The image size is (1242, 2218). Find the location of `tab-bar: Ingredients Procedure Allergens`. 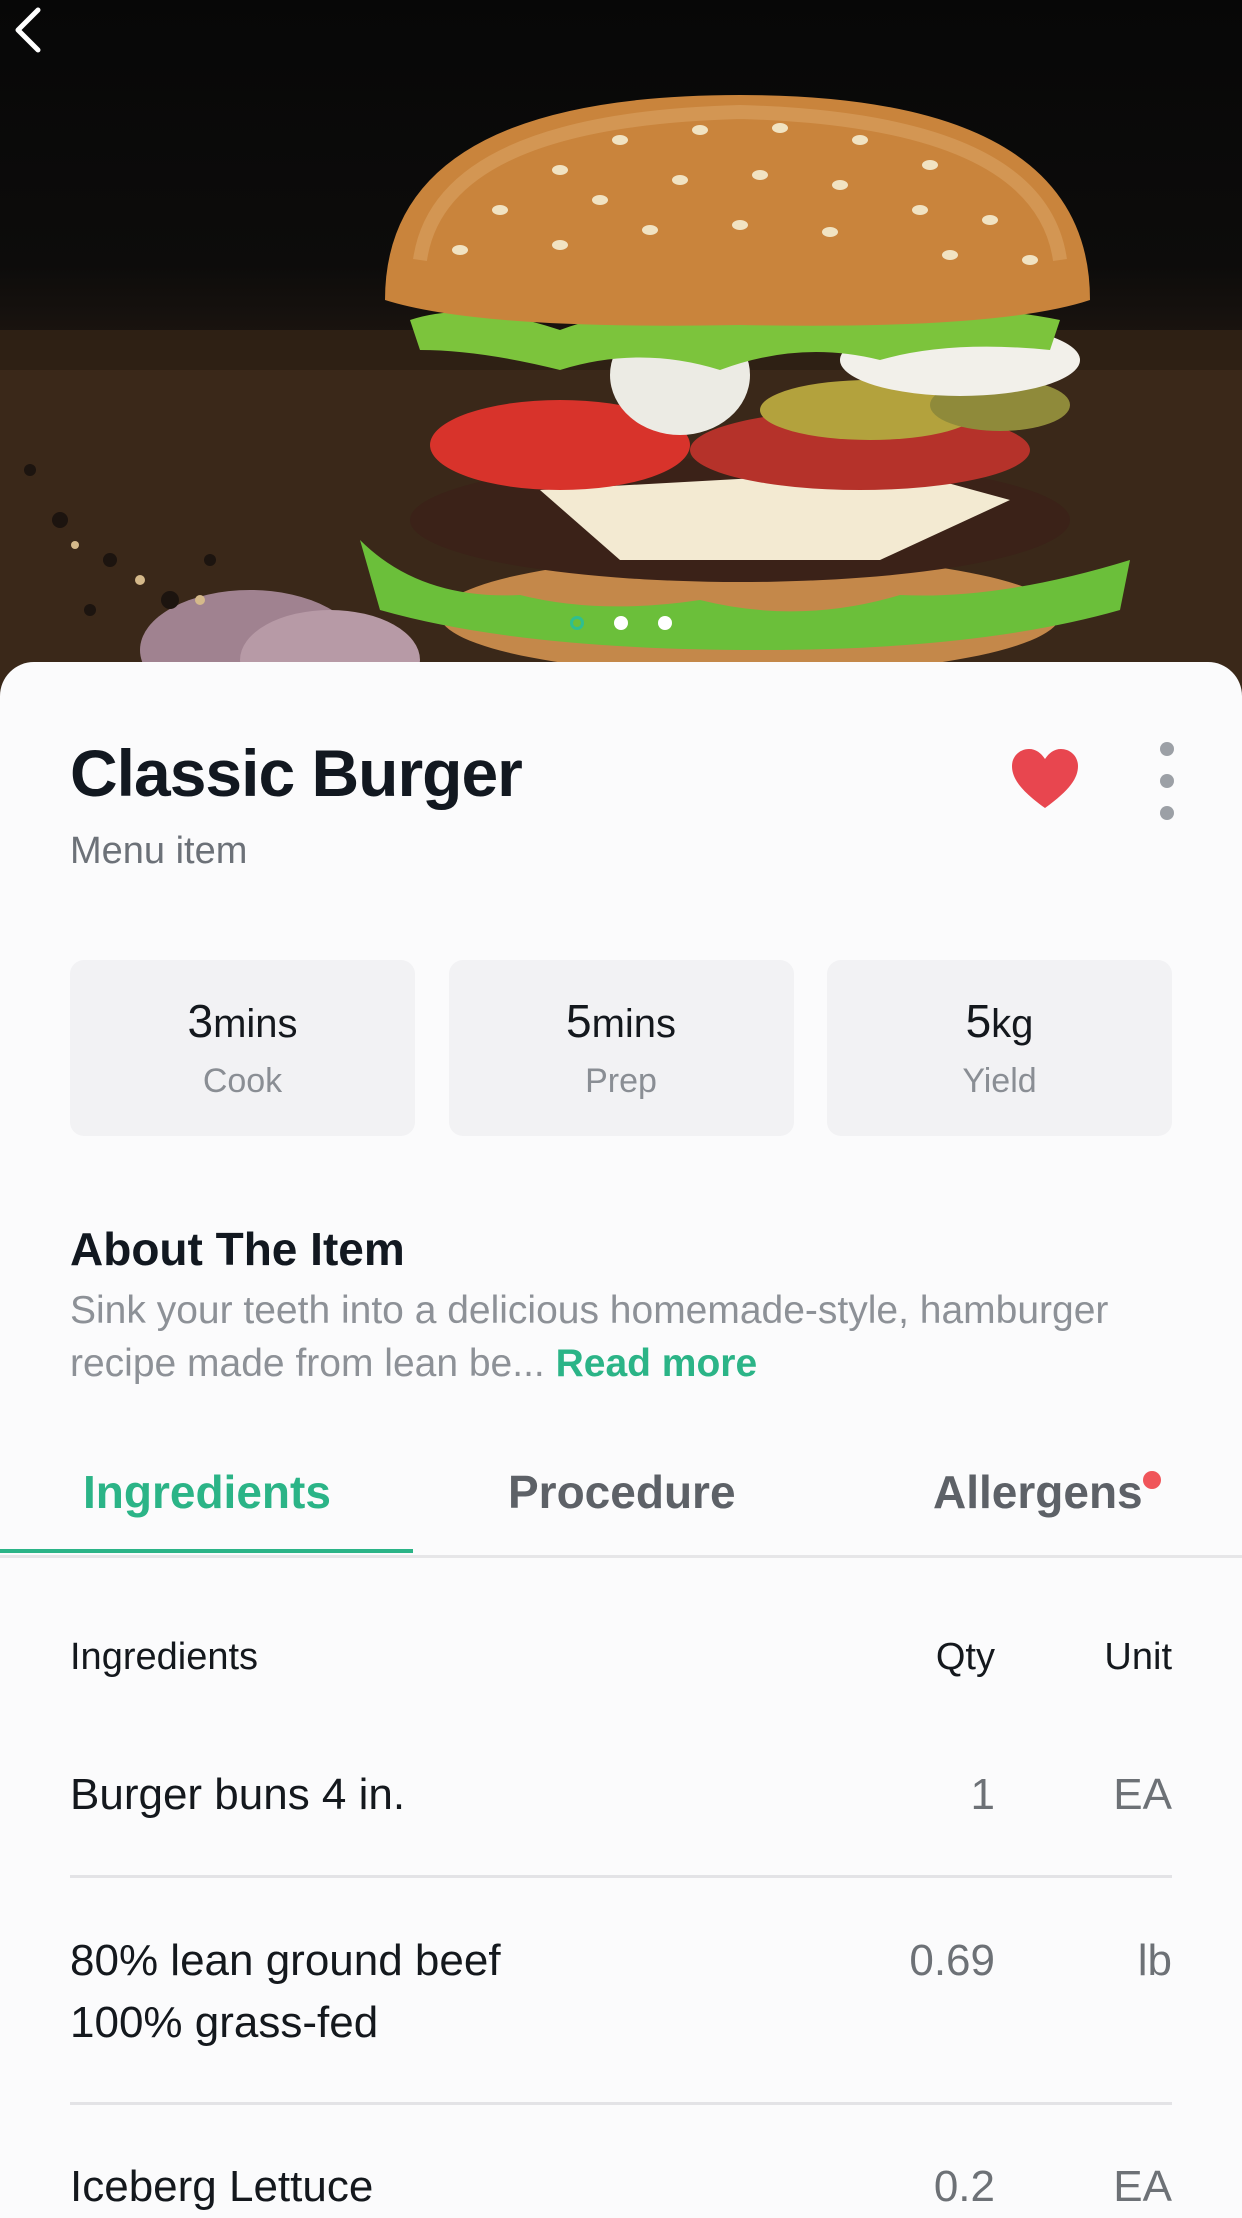

tab-bar: Ingredients Procedure Allergens is located at coordinates (621, 1506).